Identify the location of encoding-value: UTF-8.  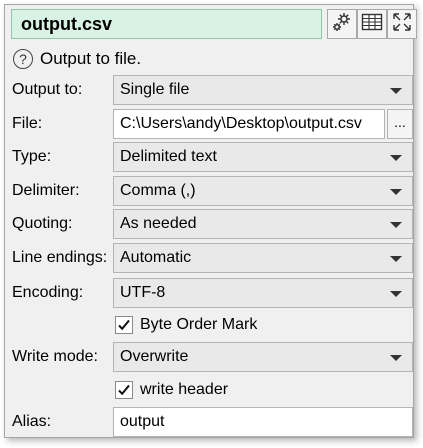
(143, 292).